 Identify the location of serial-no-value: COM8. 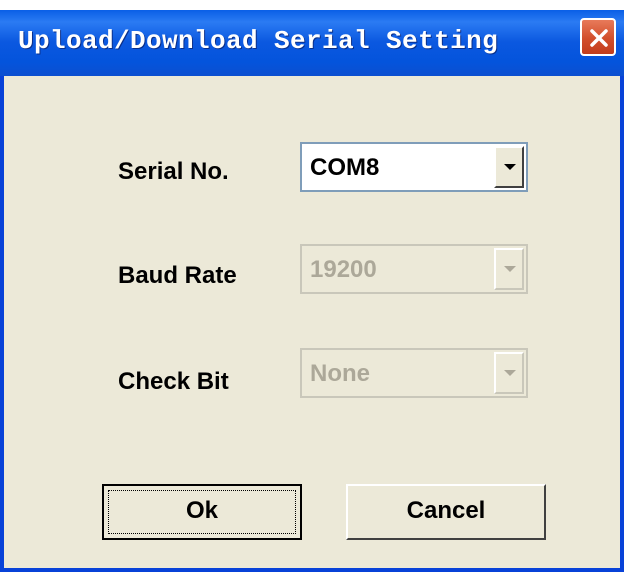
(345, 167).